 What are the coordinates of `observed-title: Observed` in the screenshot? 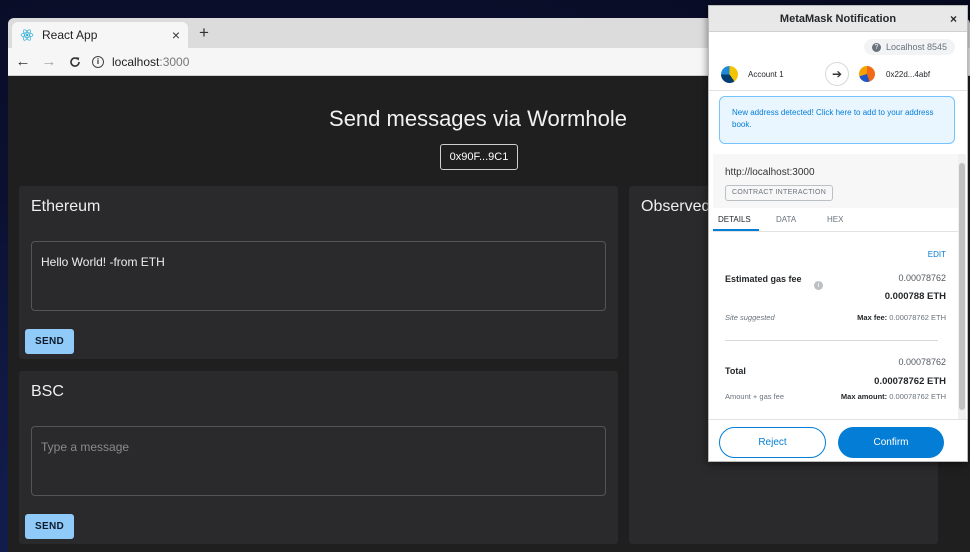 It's located at (676, 206).